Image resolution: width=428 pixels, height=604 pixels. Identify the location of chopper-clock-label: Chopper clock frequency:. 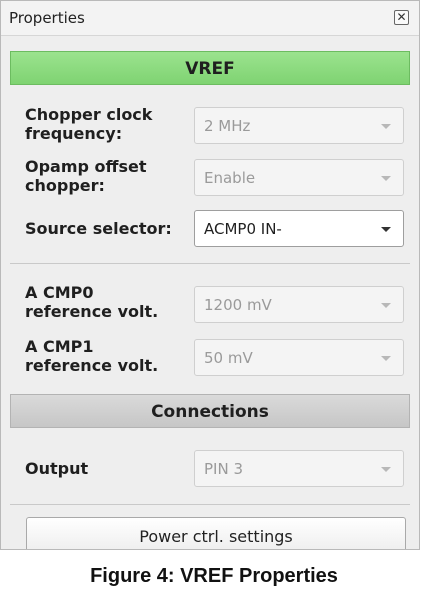
(89, 124).